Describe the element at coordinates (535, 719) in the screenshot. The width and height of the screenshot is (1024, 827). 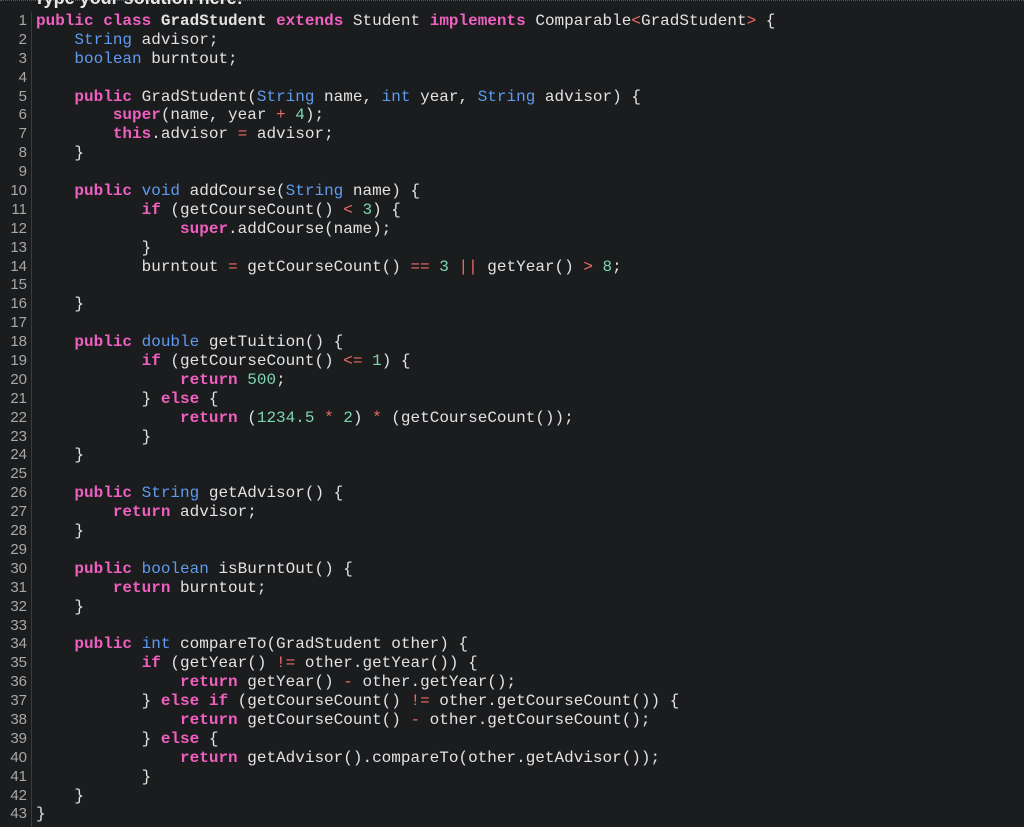
I see `text-token: other.getCourseCount();` at that location.